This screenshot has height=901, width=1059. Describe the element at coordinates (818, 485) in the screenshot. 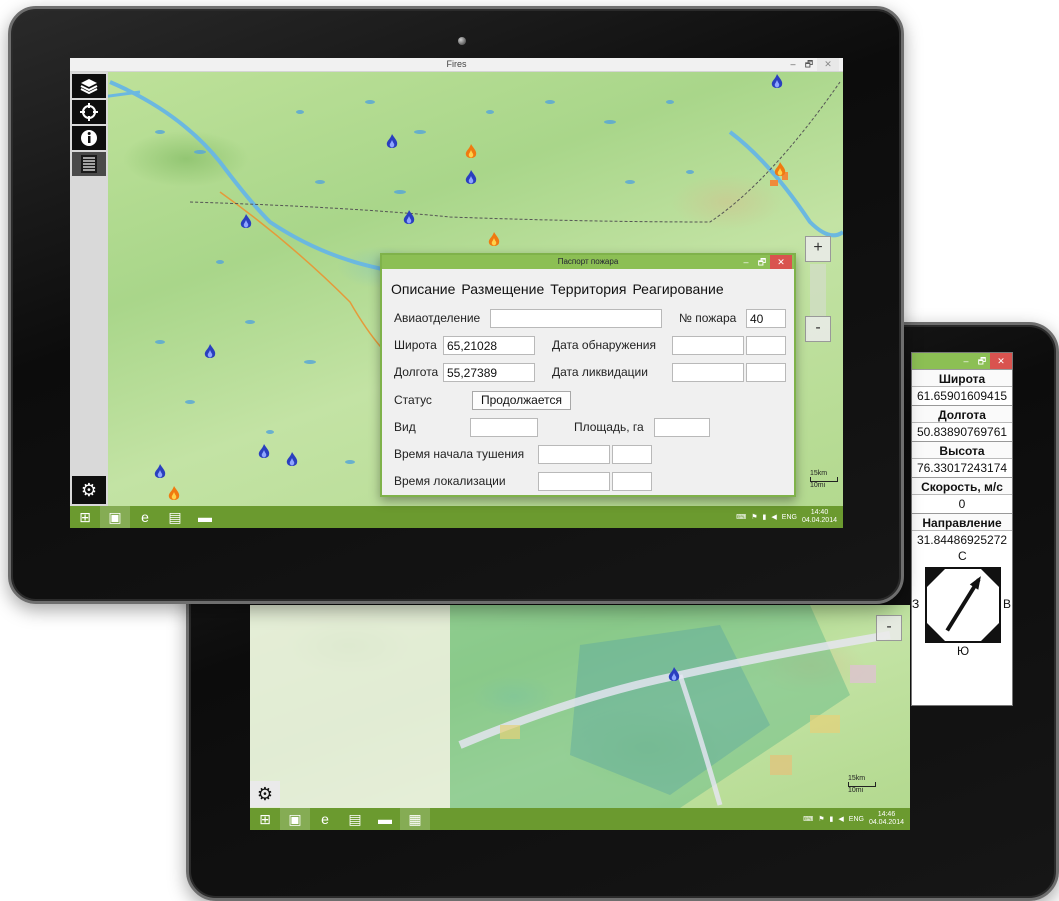

I see `scale-mi: 10mi` at that location.